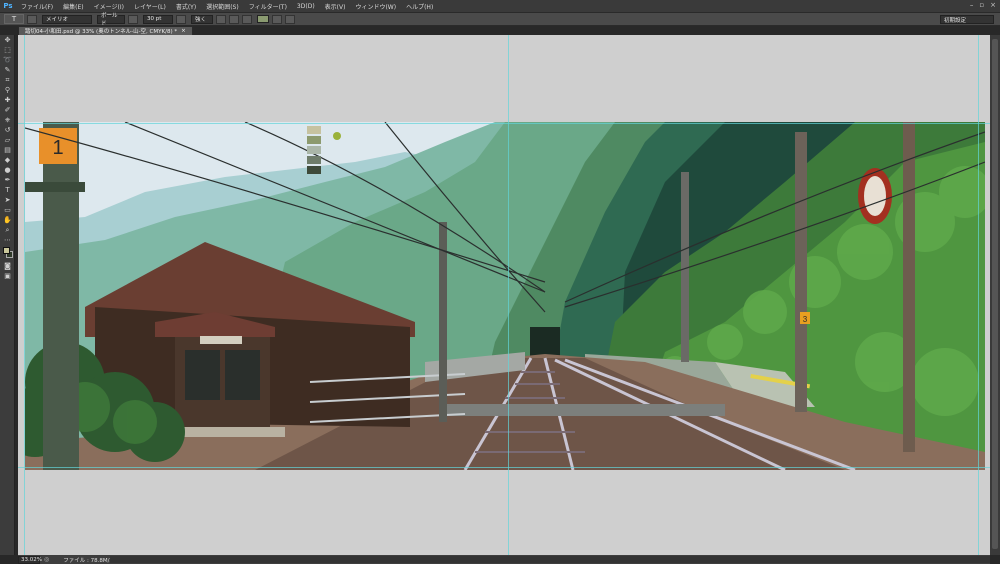  What do you see at coordinates (805, 319) in the screenshot?
I see `right-pole-sign: 3` at bounding box center [805, 319].